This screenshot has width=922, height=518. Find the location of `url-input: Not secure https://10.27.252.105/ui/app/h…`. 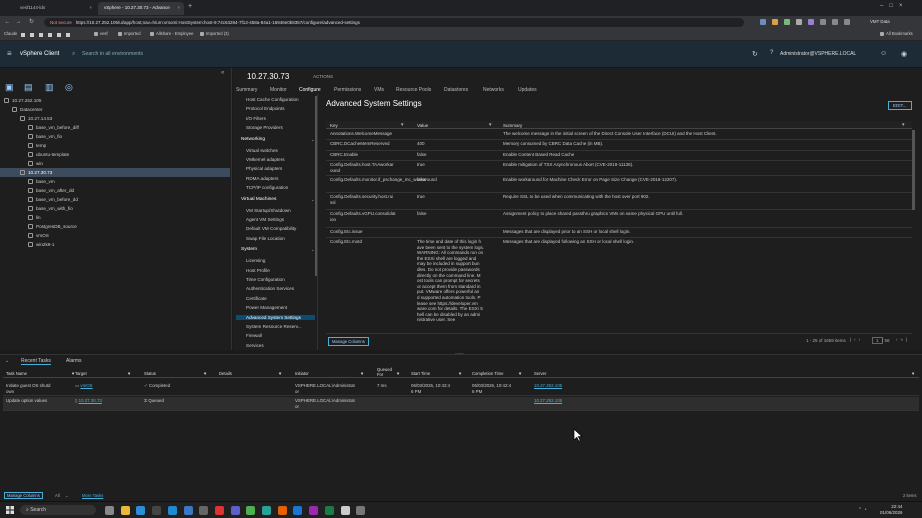

url-input: Not secure https://10.27.252.105/ui/app/h… is located at coordinates (394, 22).